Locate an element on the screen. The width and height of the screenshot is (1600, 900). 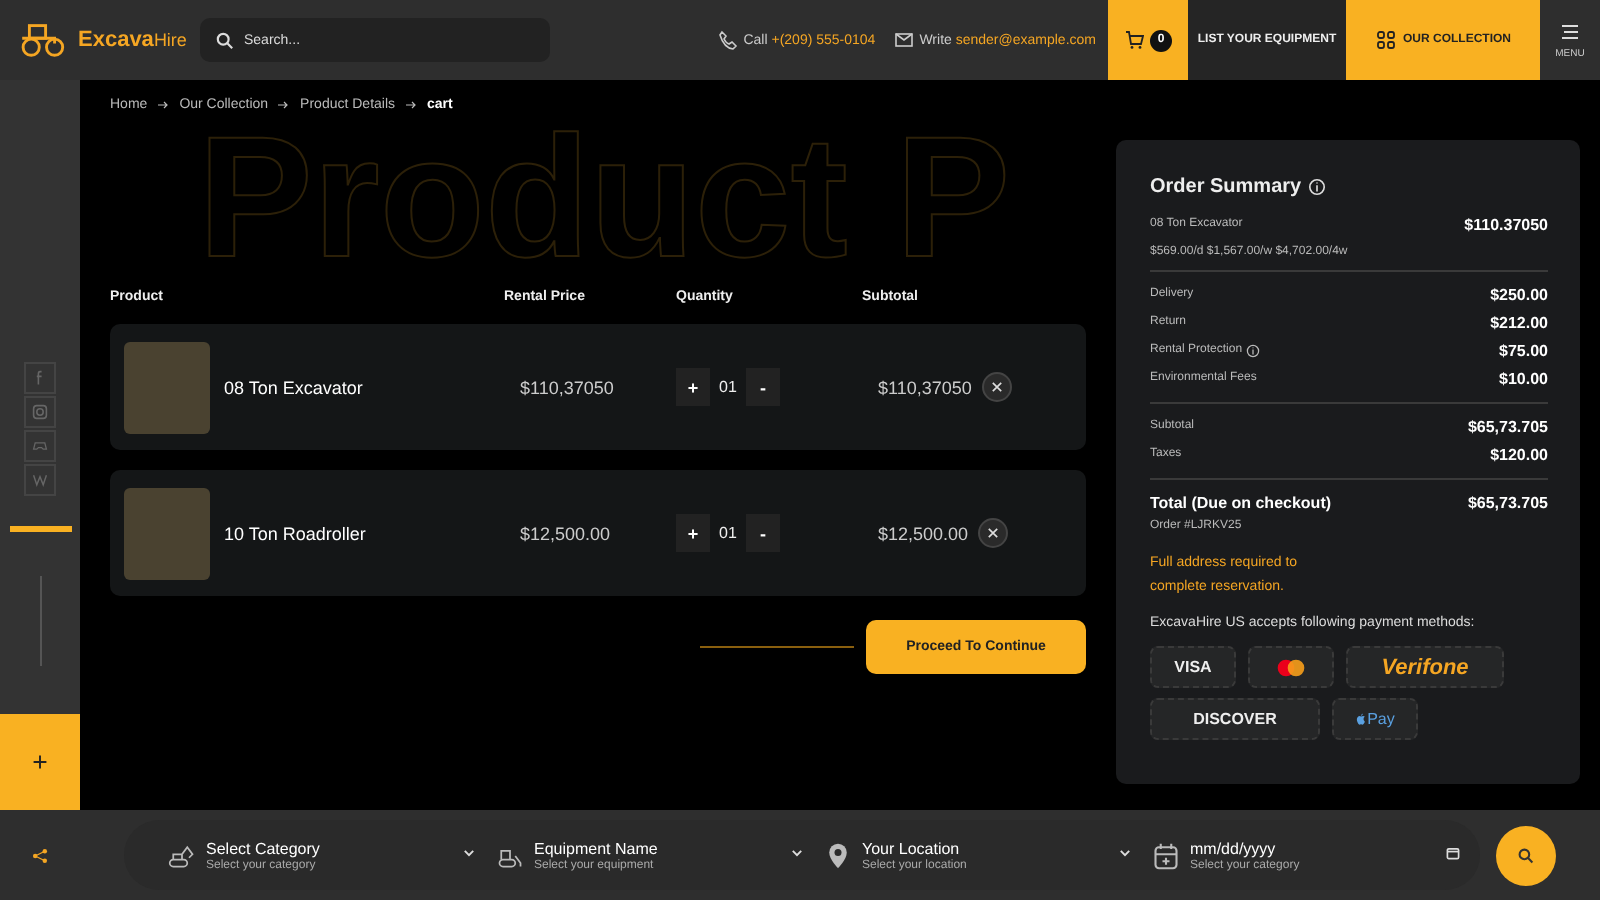
fee-value: $10.00 is located at coordinates (1523, 378).